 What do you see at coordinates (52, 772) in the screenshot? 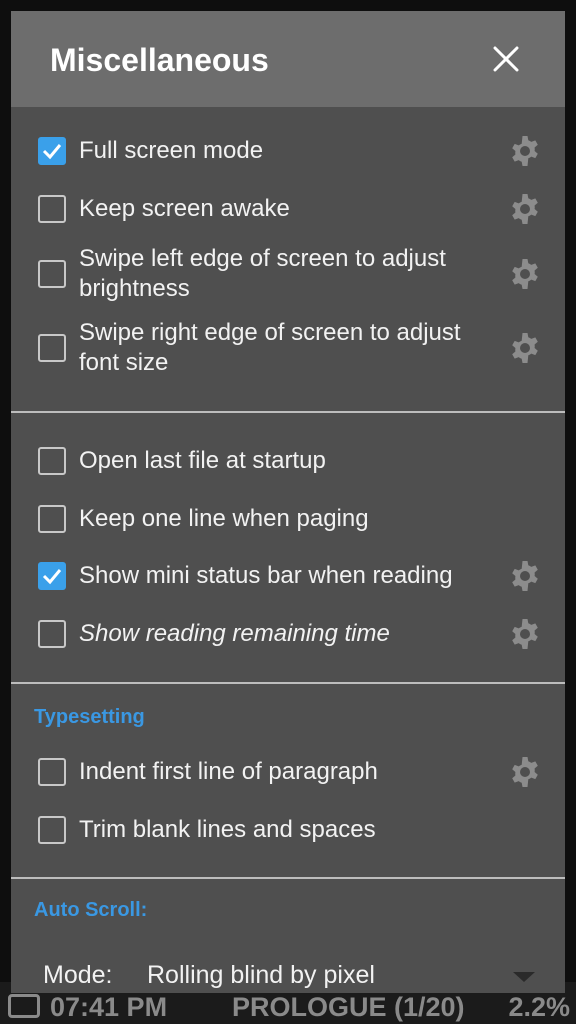
I see `checkbox-indent-first-line` at bounding box center [52, 772].